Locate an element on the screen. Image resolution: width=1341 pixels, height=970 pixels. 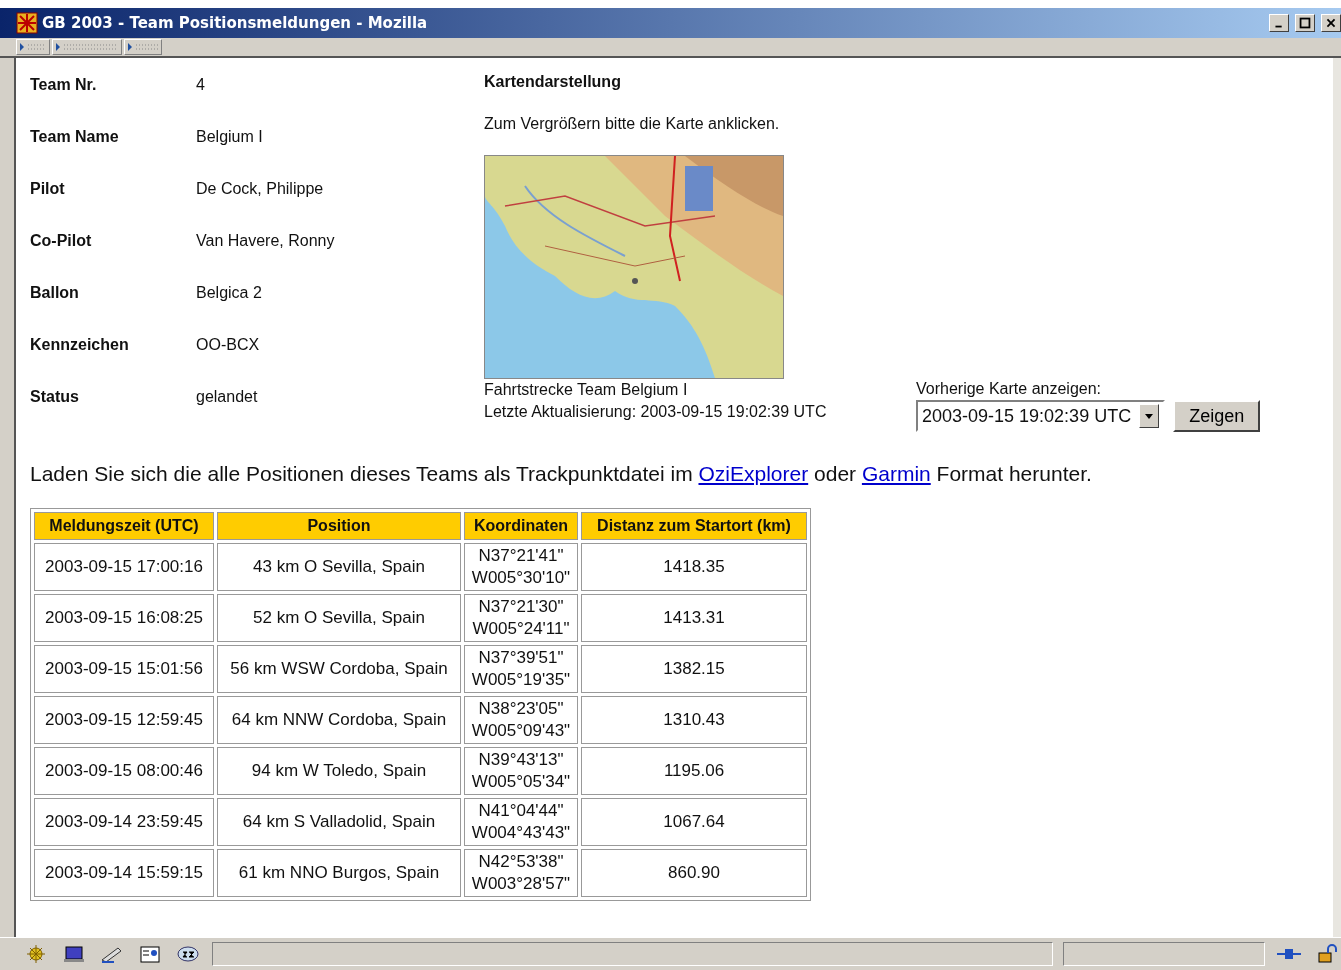
table-cell: 1195.06 is located at coordinates (694, 771).